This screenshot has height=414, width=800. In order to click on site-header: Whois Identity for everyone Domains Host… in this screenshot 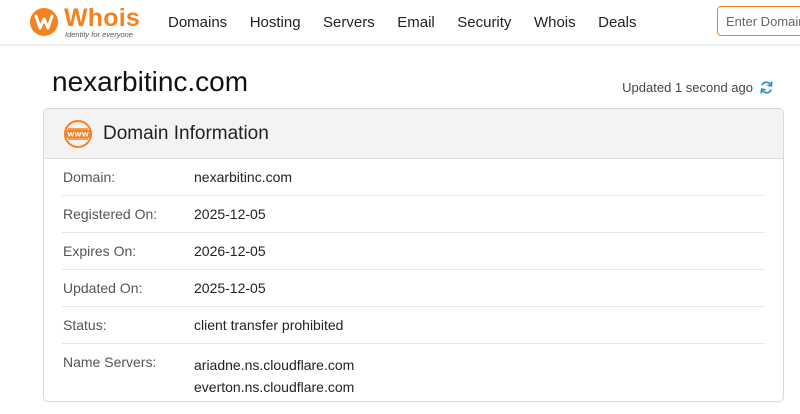, I will do `click(400, 22)`.